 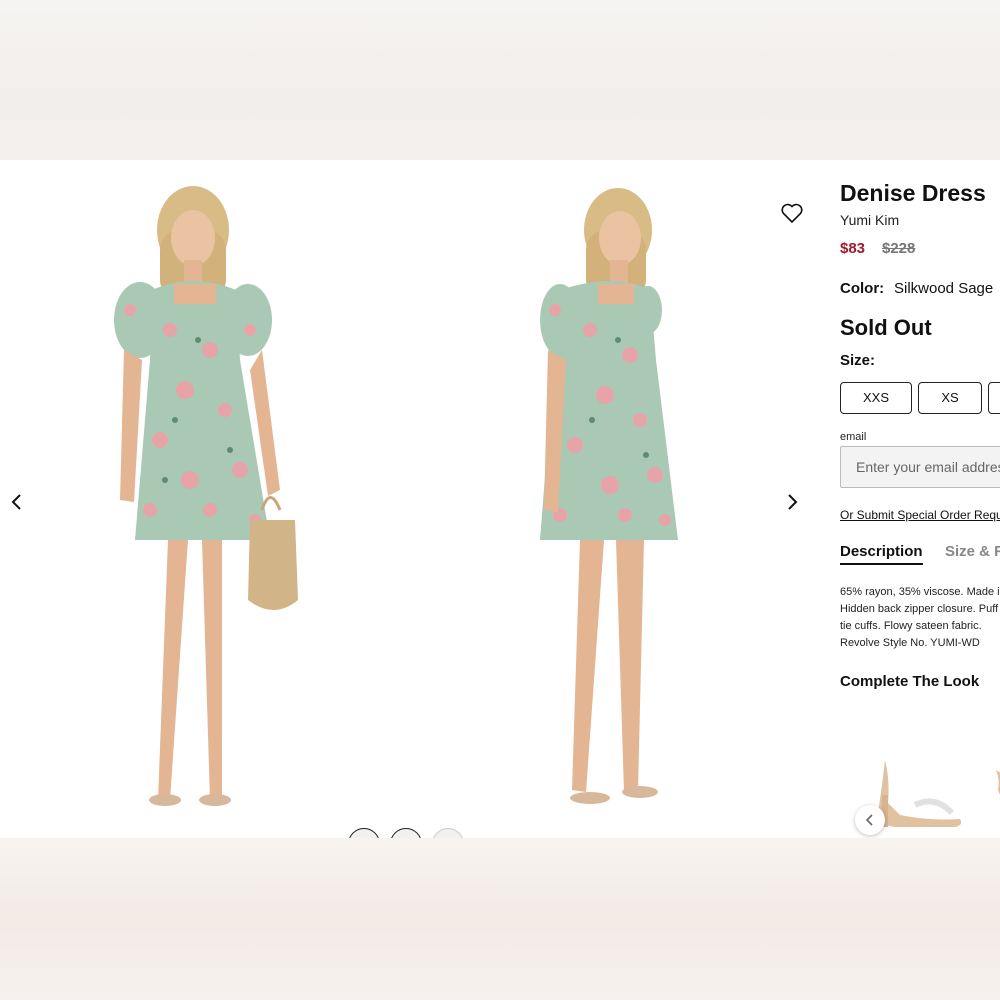 I want to click on complete-the-look-title: Complete The Look, so click(x=910, y=681).